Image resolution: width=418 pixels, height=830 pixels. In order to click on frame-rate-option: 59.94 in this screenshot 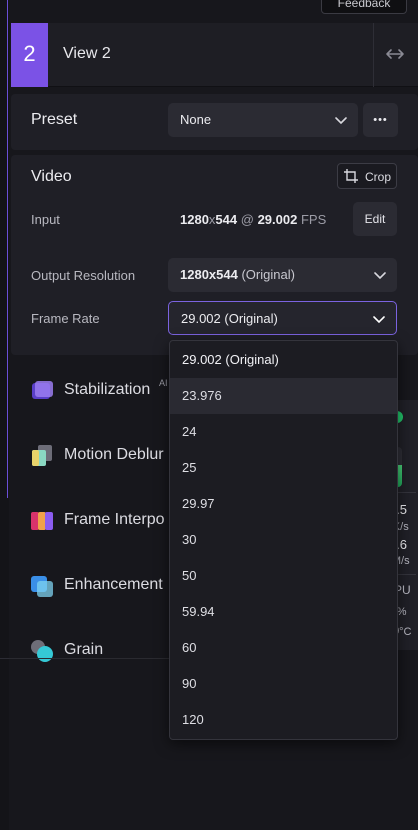, I will do `click(283, 612)`.